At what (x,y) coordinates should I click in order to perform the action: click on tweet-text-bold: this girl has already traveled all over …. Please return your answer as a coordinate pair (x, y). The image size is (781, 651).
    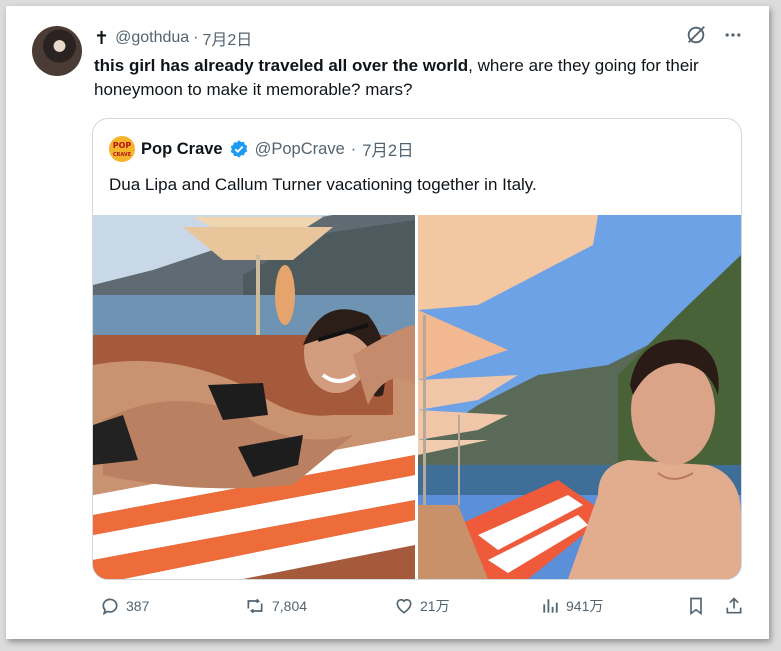
    Looking at the image, I should click on (281, 65).